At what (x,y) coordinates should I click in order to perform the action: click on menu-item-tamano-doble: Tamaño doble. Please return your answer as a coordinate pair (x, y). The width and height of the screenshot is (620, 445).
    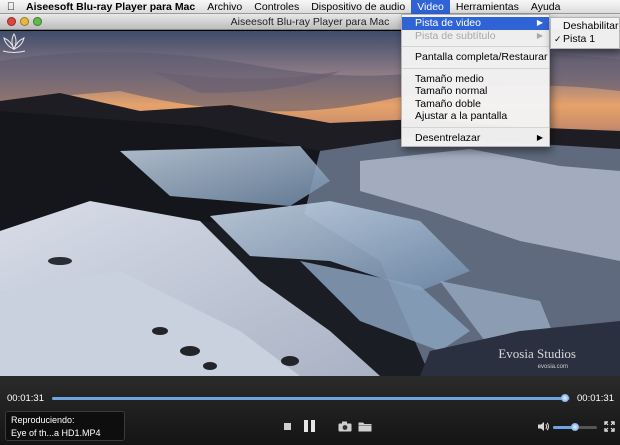
    Looking at the image, I should click on (475, 104).